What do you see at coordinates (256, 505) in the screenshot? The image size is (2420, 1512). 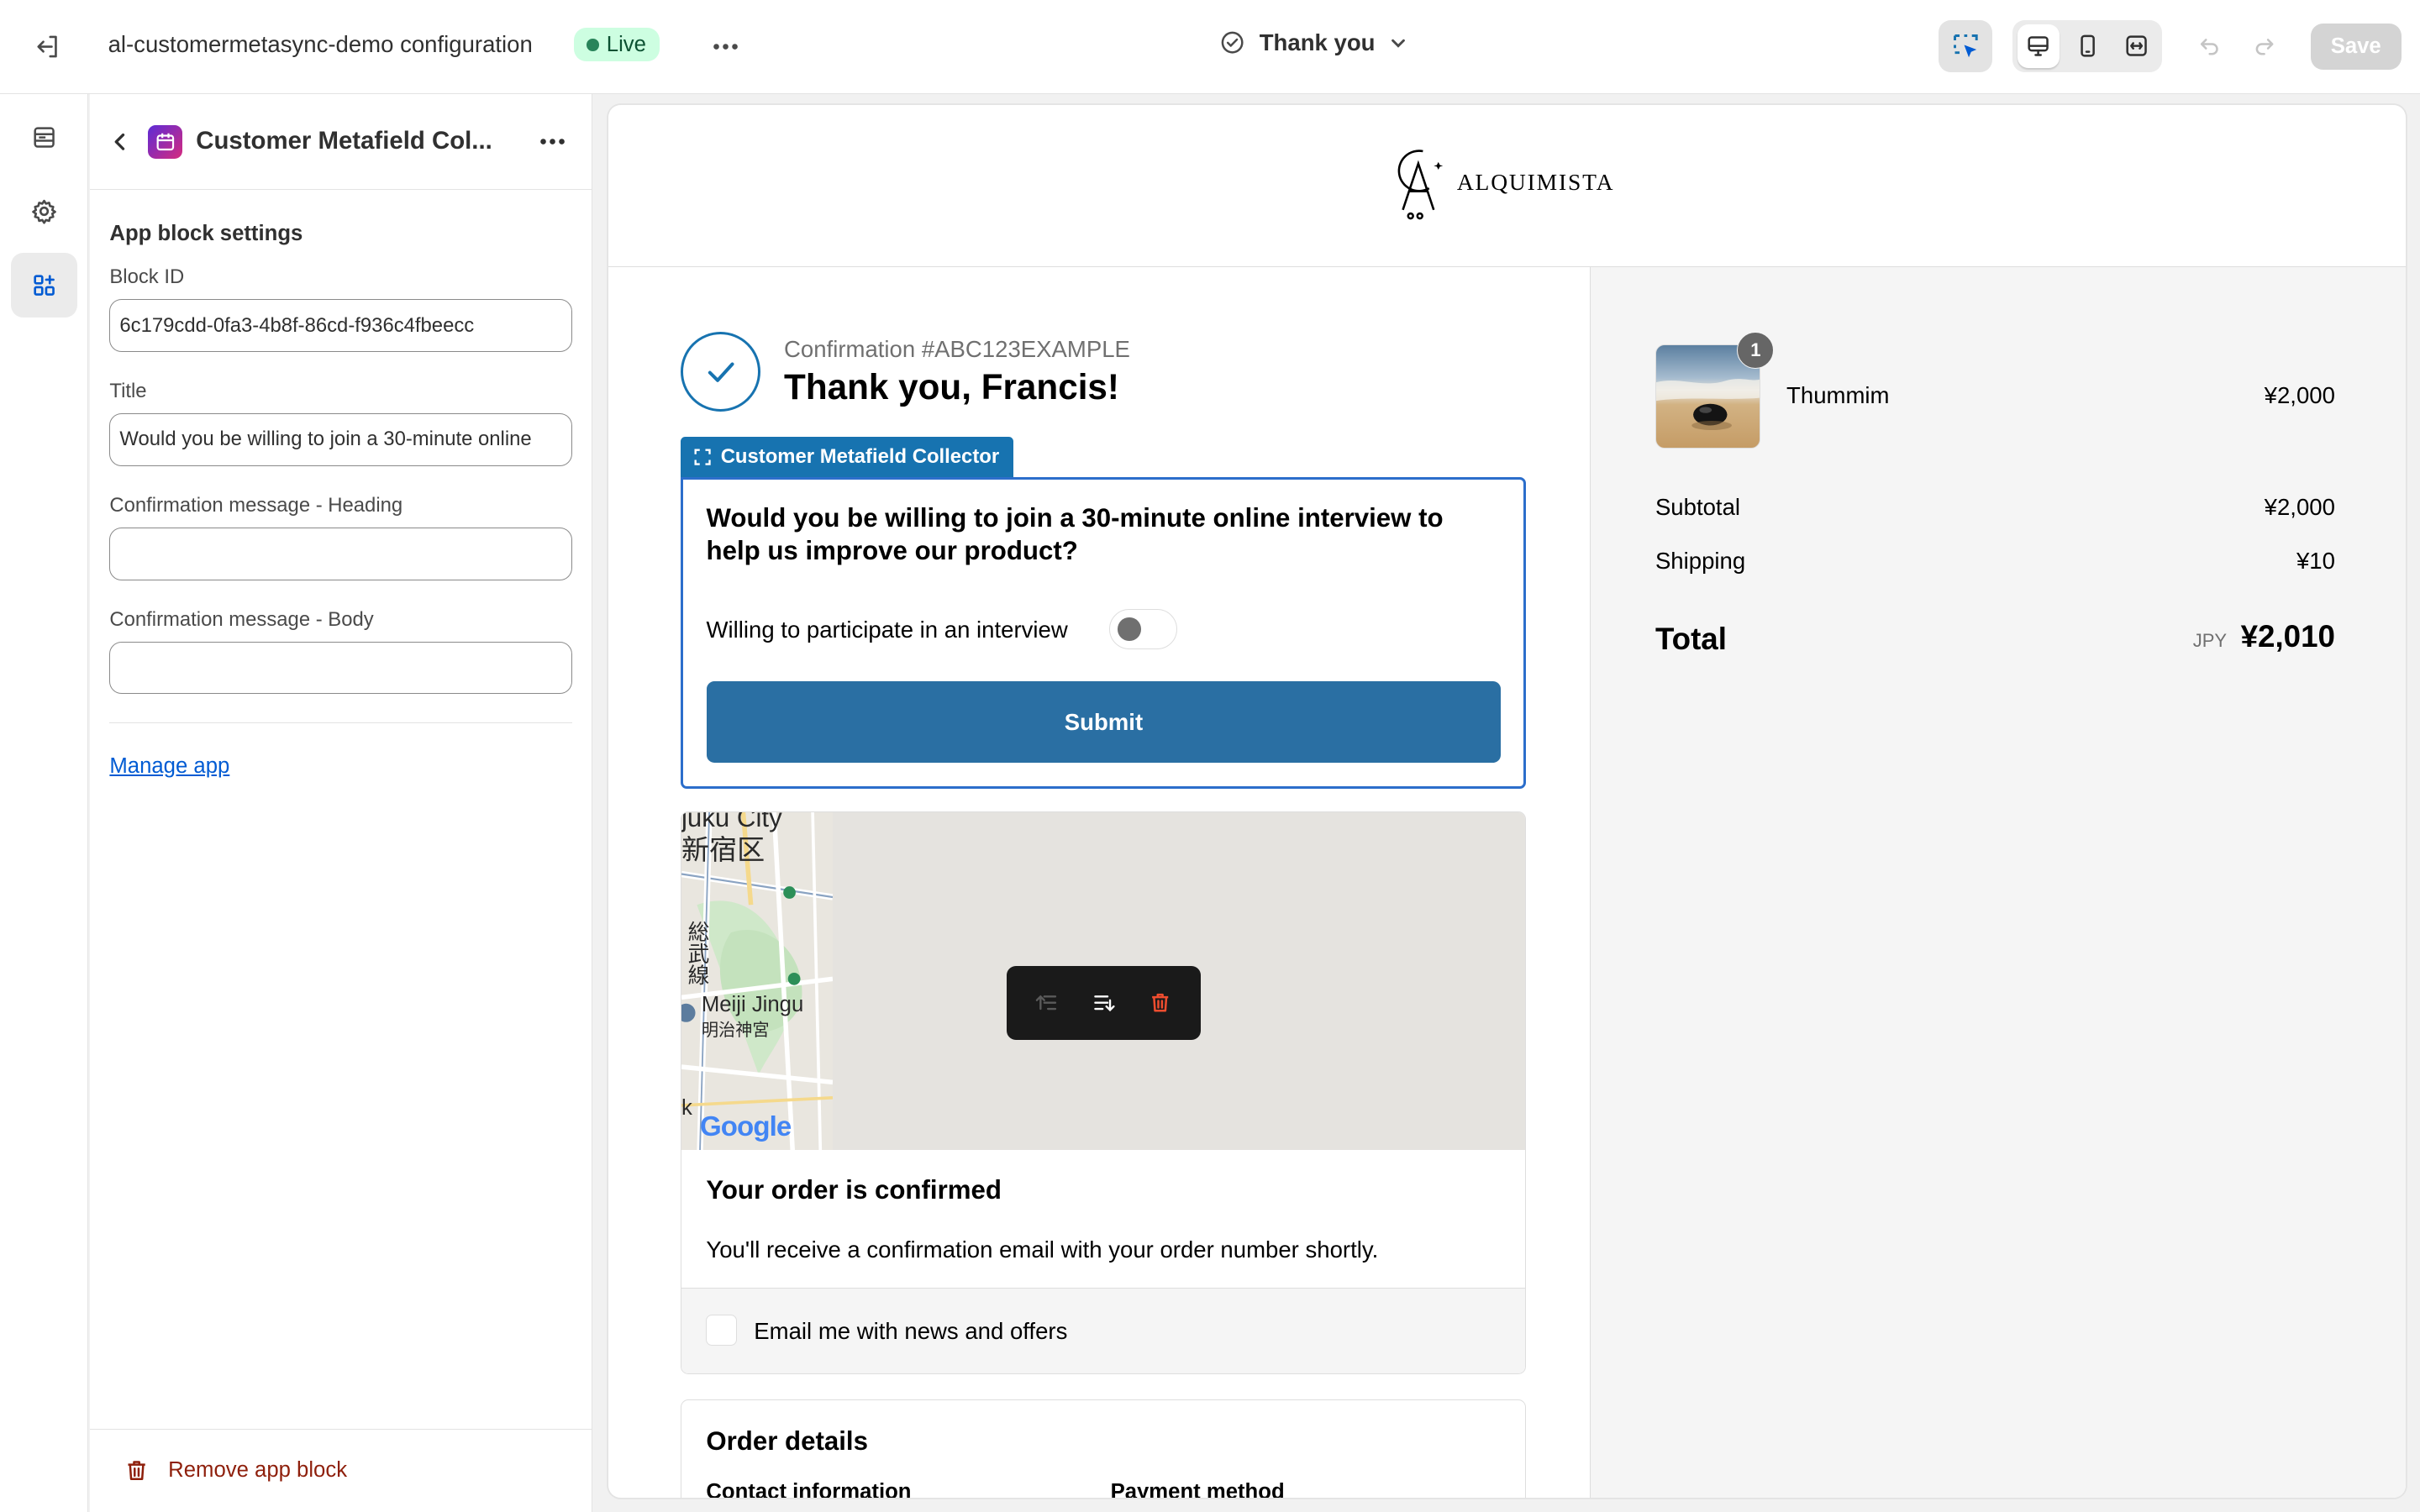 I see `heading-label: Confirmation message - Heading` at bounding box center [256, 505].